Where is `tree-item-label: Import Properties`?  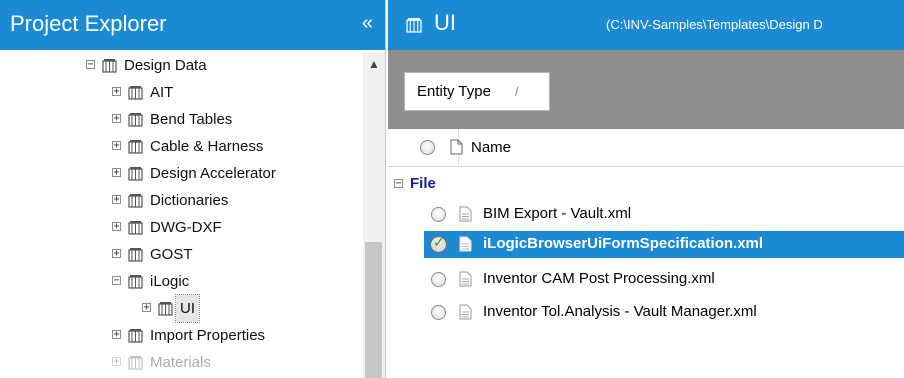
tree-item-label: Import Properties is located at coordinates (208, 335).